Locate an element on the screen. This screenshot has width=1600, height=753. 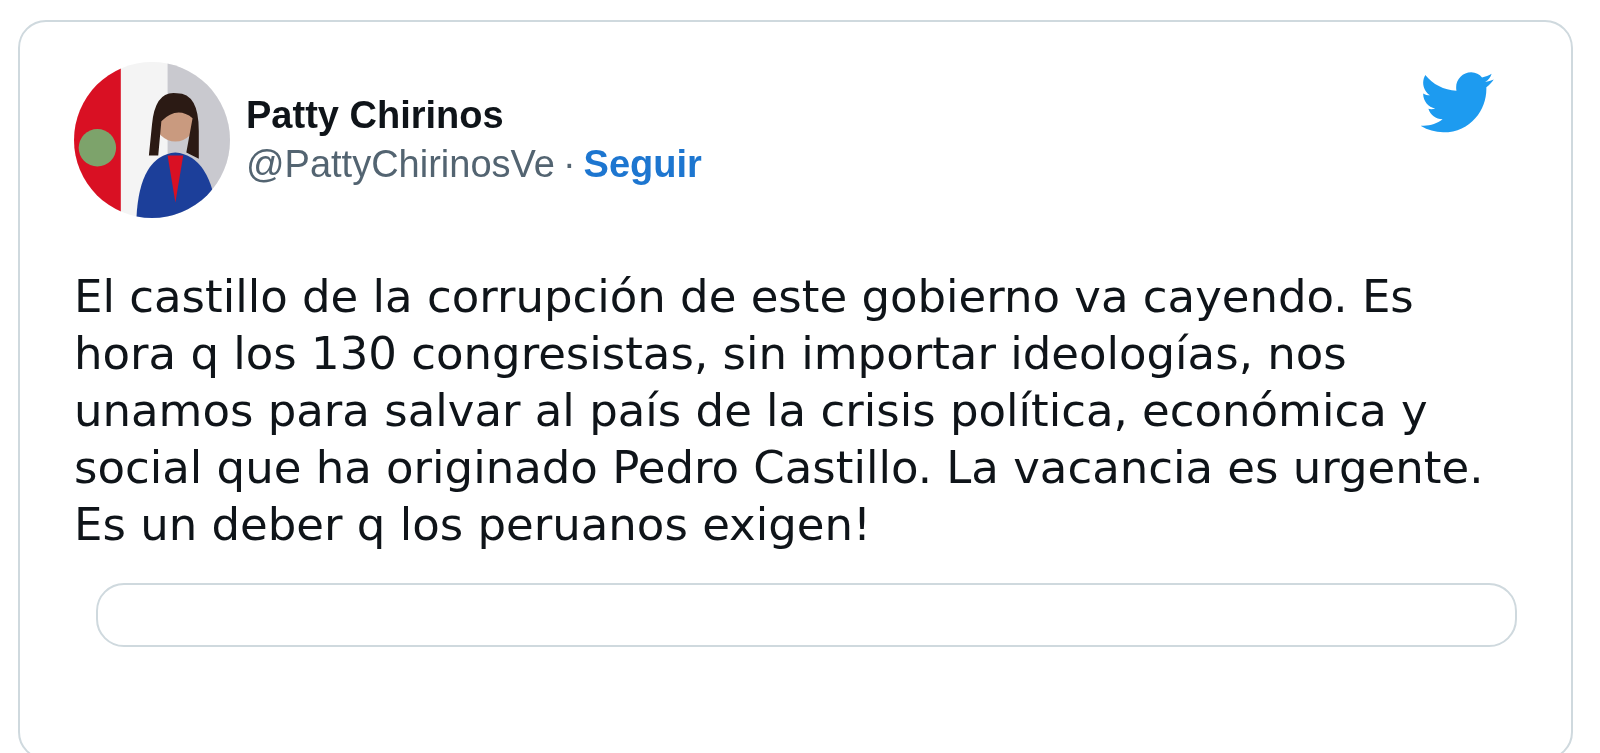
follow-link: Seguir is located at coordinates (642, 164).